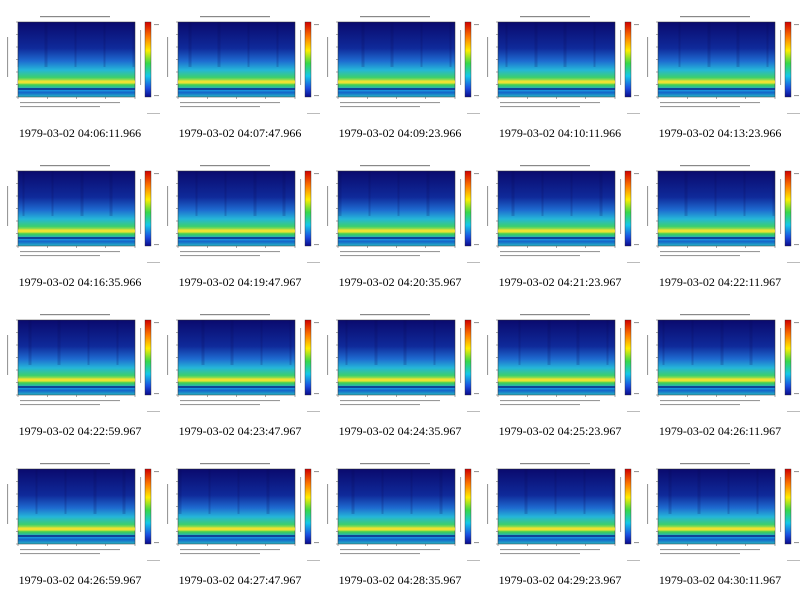 The width and height of the screenshot is (800, 596). Describe the element at coordinates (560, 431) in the screenshot. I see `timestamp-caption: 1979-03-02 04:25:23.967` at that location.